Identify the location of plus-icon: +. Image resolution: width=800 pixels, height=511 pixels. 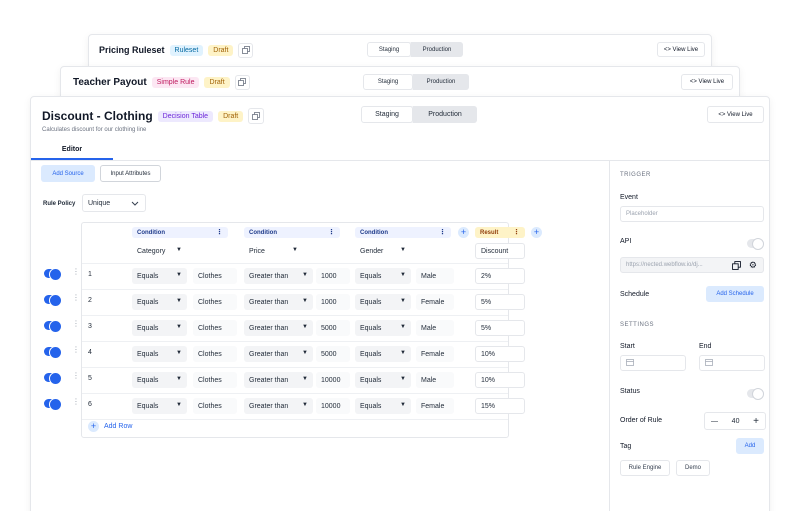
(756, 421).